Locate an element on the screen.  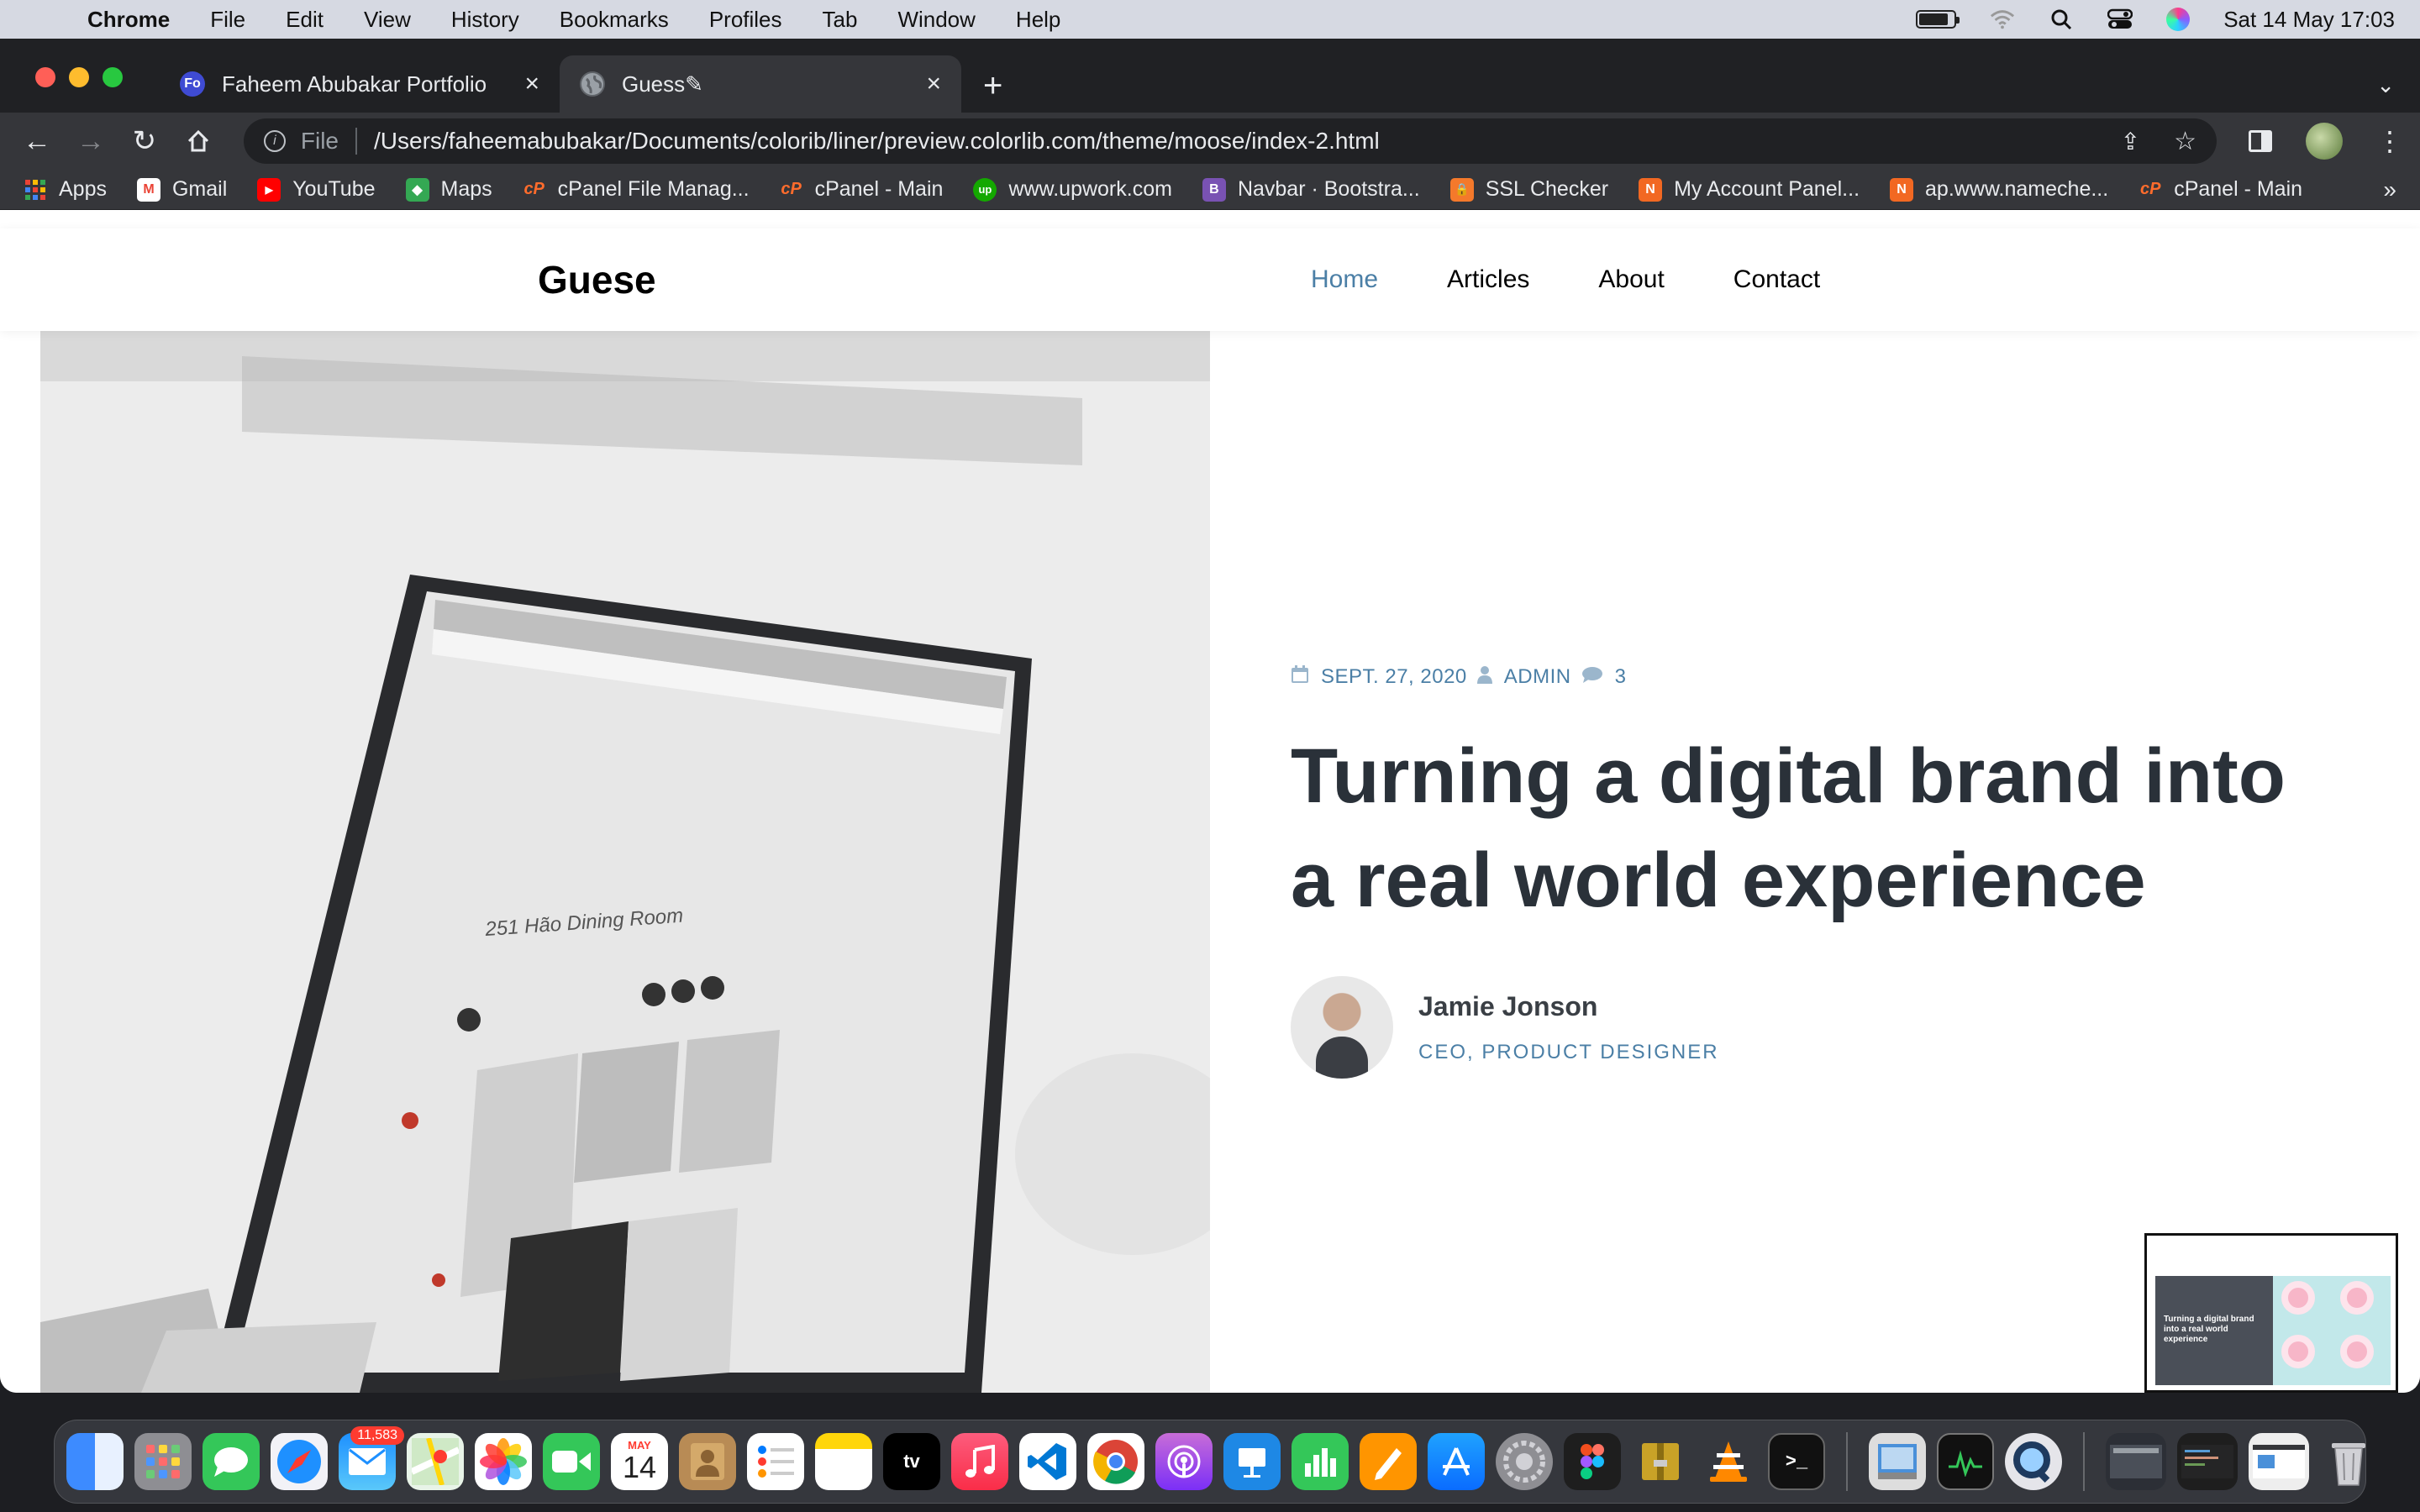
spotlight-search-icon is located at coordinates (2061, 19).